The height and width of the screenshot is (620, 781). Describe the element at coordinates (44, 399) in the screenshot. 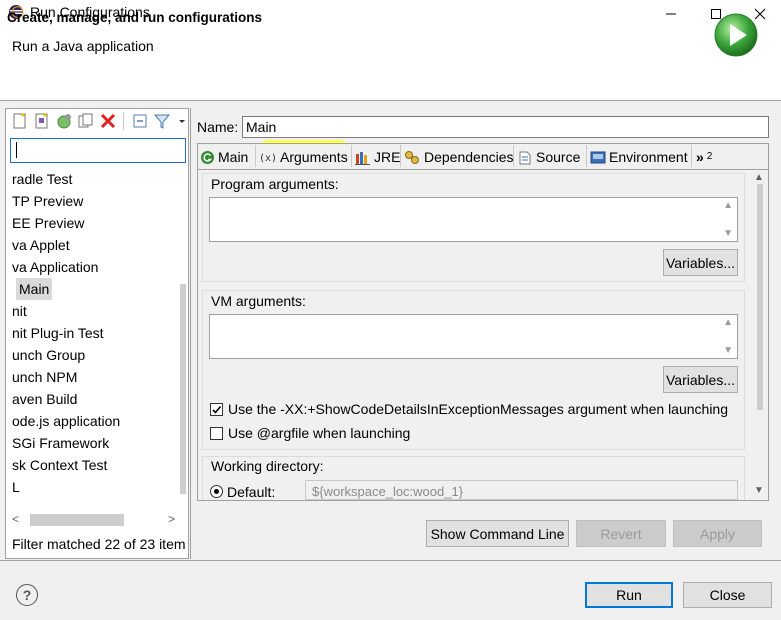

I see `tree-item: aven Build` at that location.